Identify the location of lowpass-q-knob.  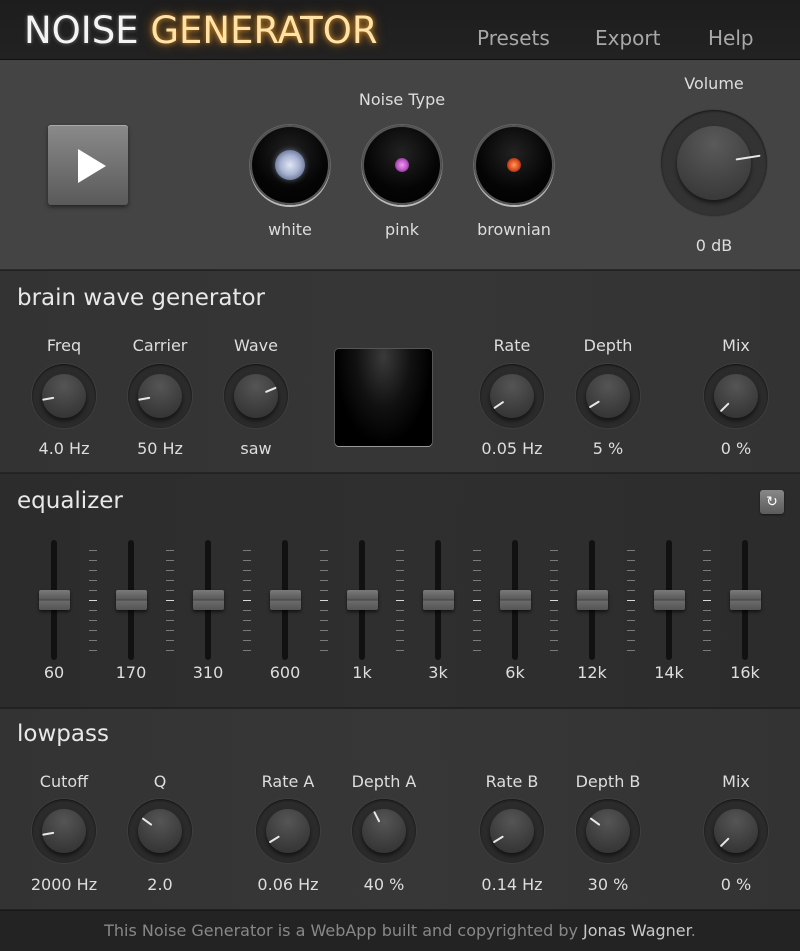
(160, 831).